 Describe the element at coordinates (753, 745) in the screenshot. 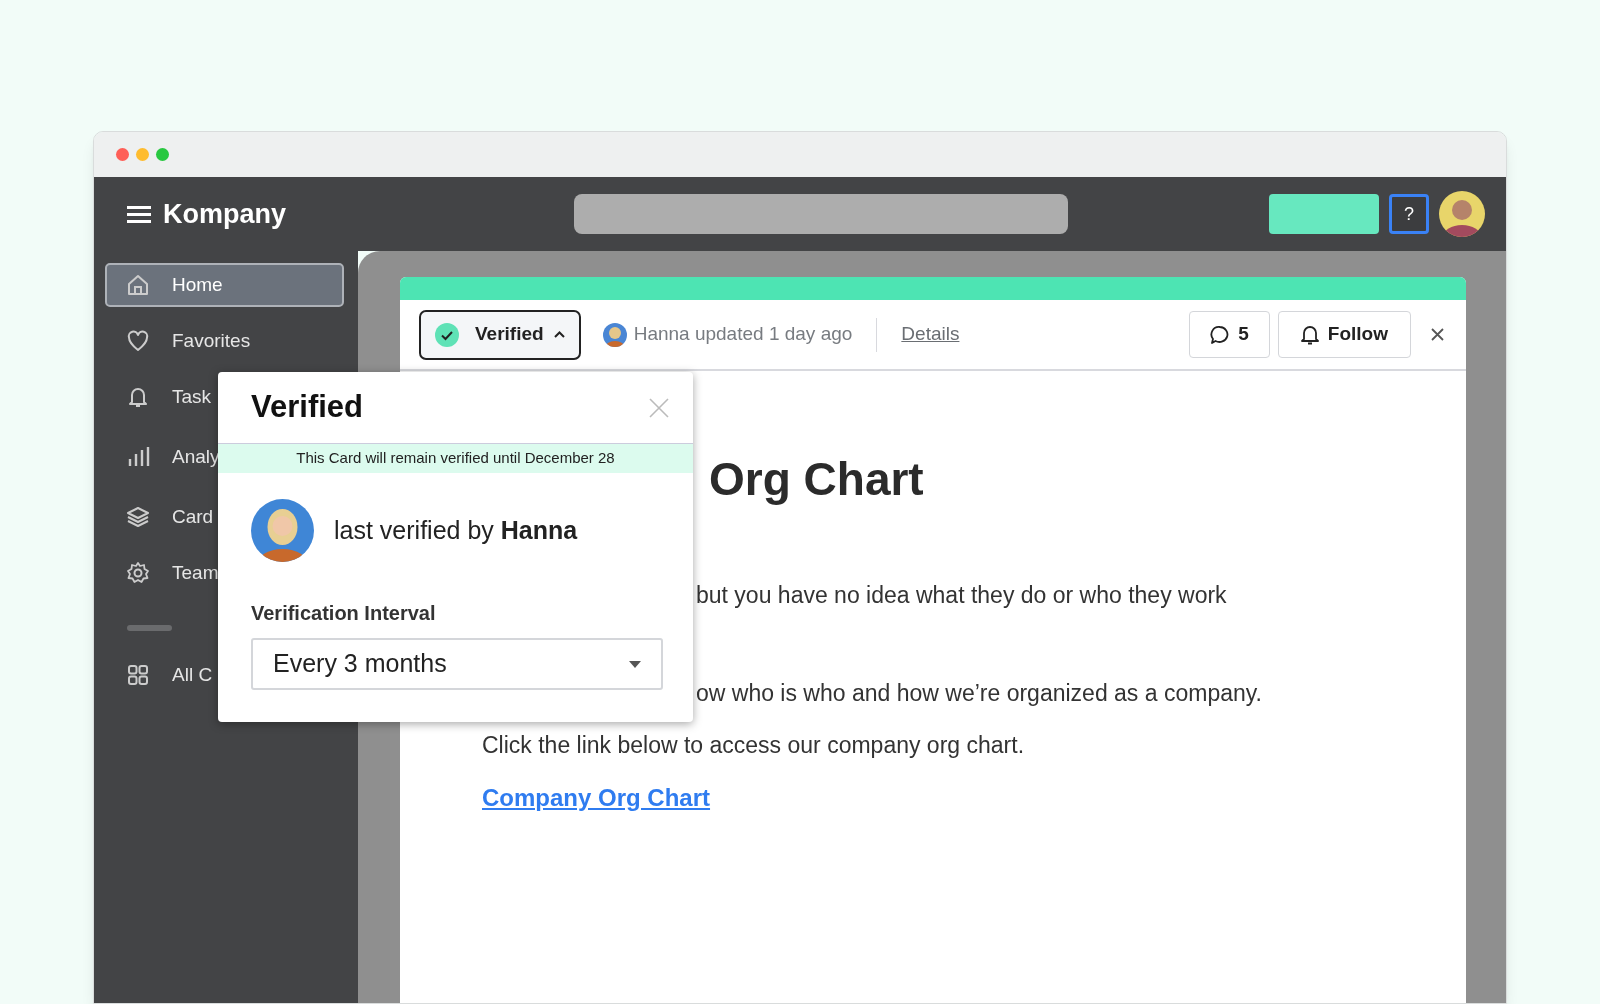

I see `paragraph-text: Click the link below to access our company org chart.` at that location.